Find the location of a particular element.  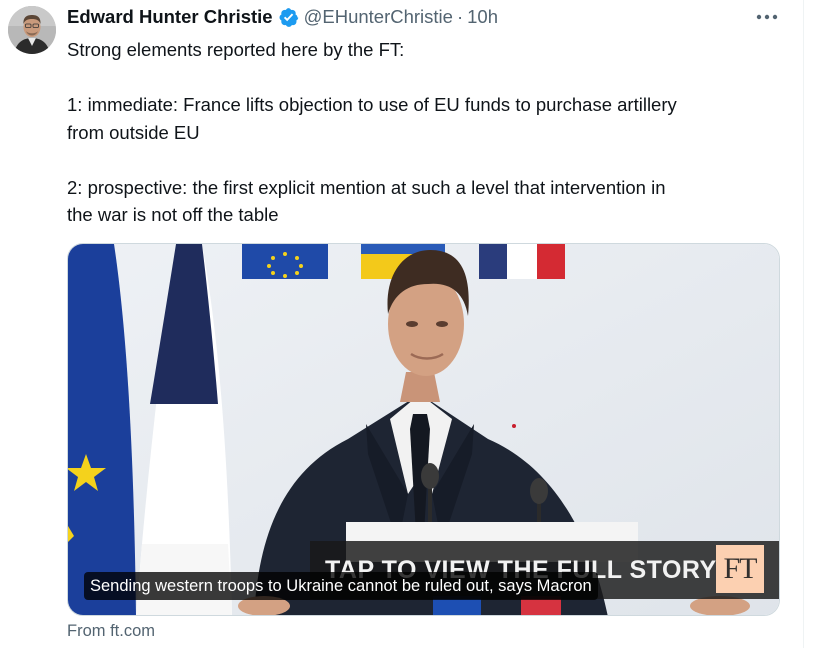

tweet-line: from outside EU is located at coordinates (133, 132).